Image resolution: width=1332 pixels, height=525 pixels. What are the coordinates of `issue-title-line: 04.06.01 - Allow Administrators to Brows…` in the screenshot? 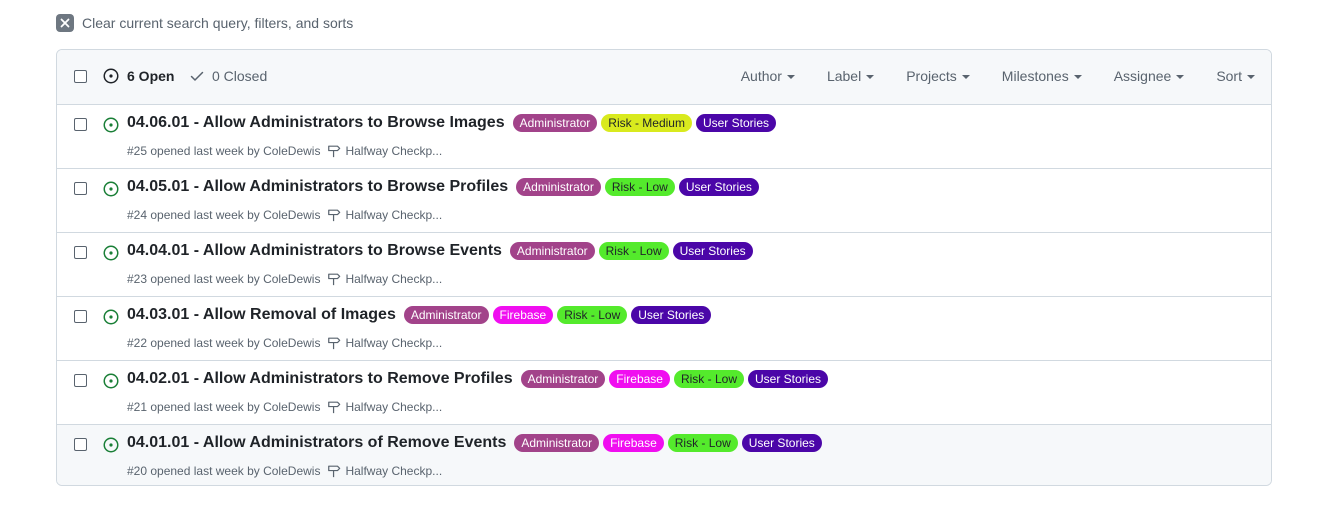 It's located at (451, 123).